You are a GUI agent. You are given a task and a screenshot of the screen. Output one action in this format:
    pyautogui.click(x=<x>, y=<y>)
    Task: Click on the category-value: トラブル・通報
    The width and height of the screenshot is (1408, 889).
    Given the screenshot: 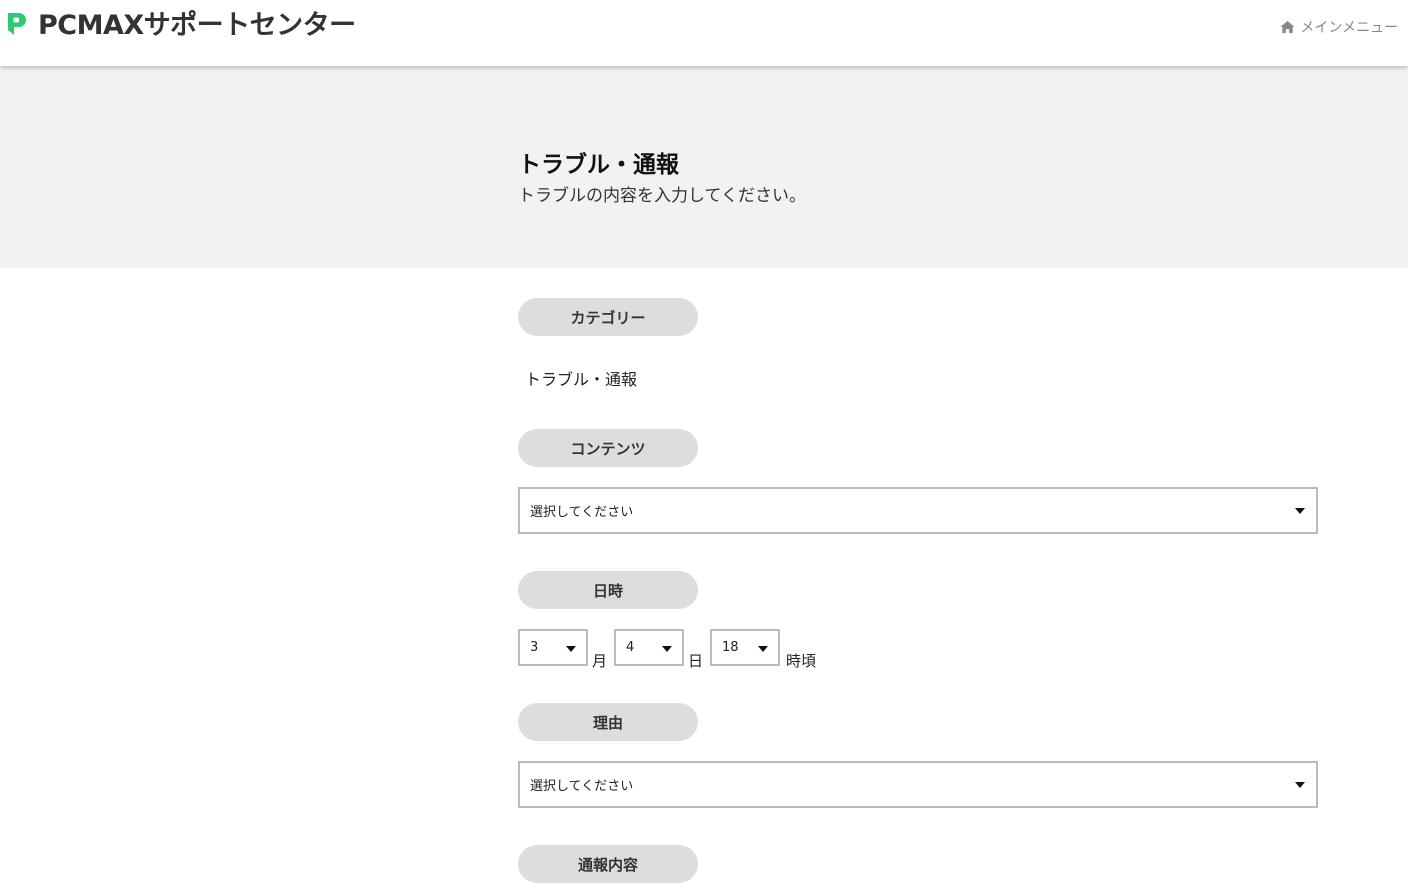 What is the action you would take?
    pyautogui.click(x=581, y=379)
    